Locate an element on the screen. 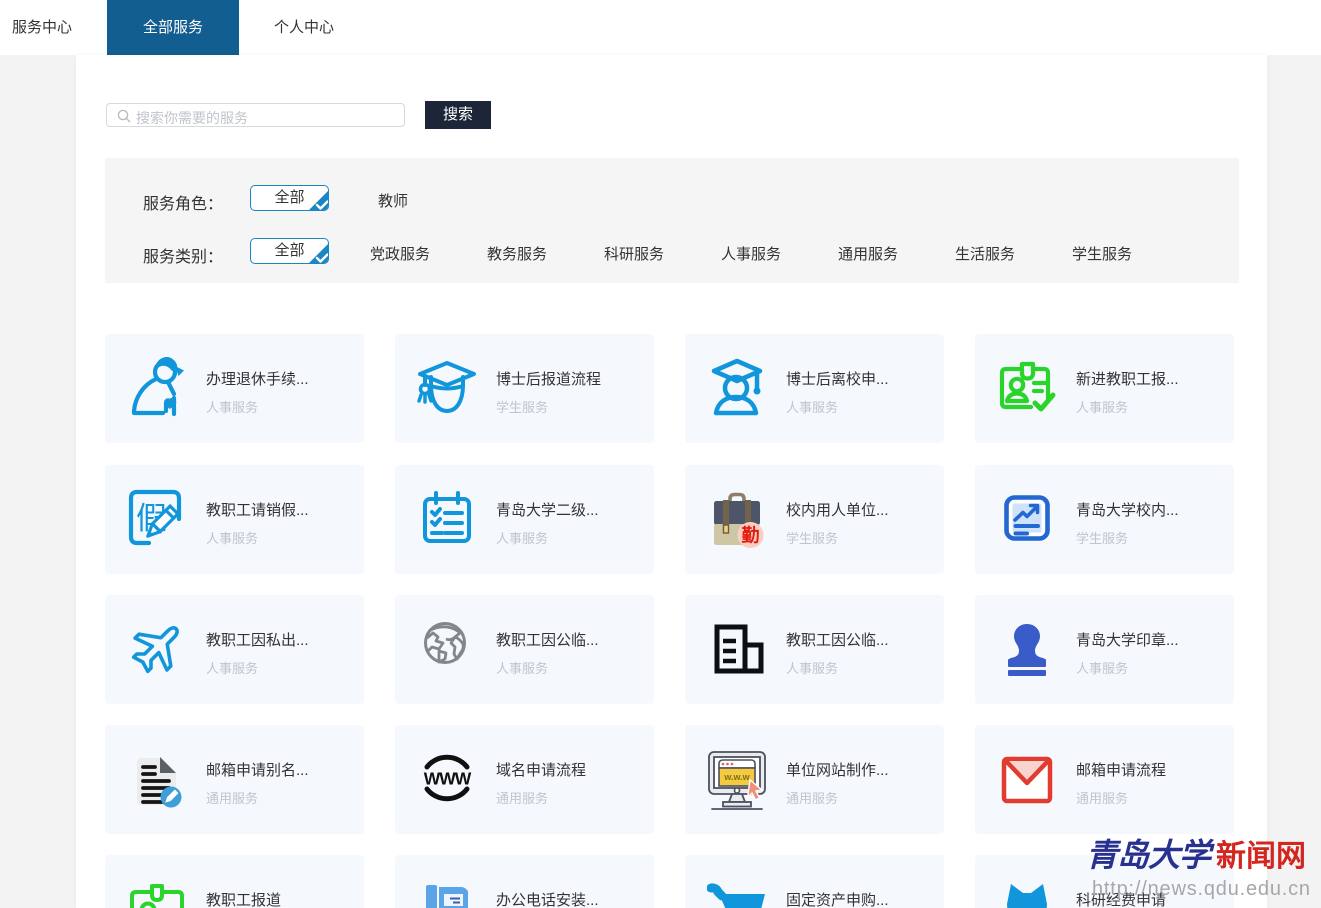 The image size is (1321, 908). svg-text: WWW is located at coordinates (448, 778).